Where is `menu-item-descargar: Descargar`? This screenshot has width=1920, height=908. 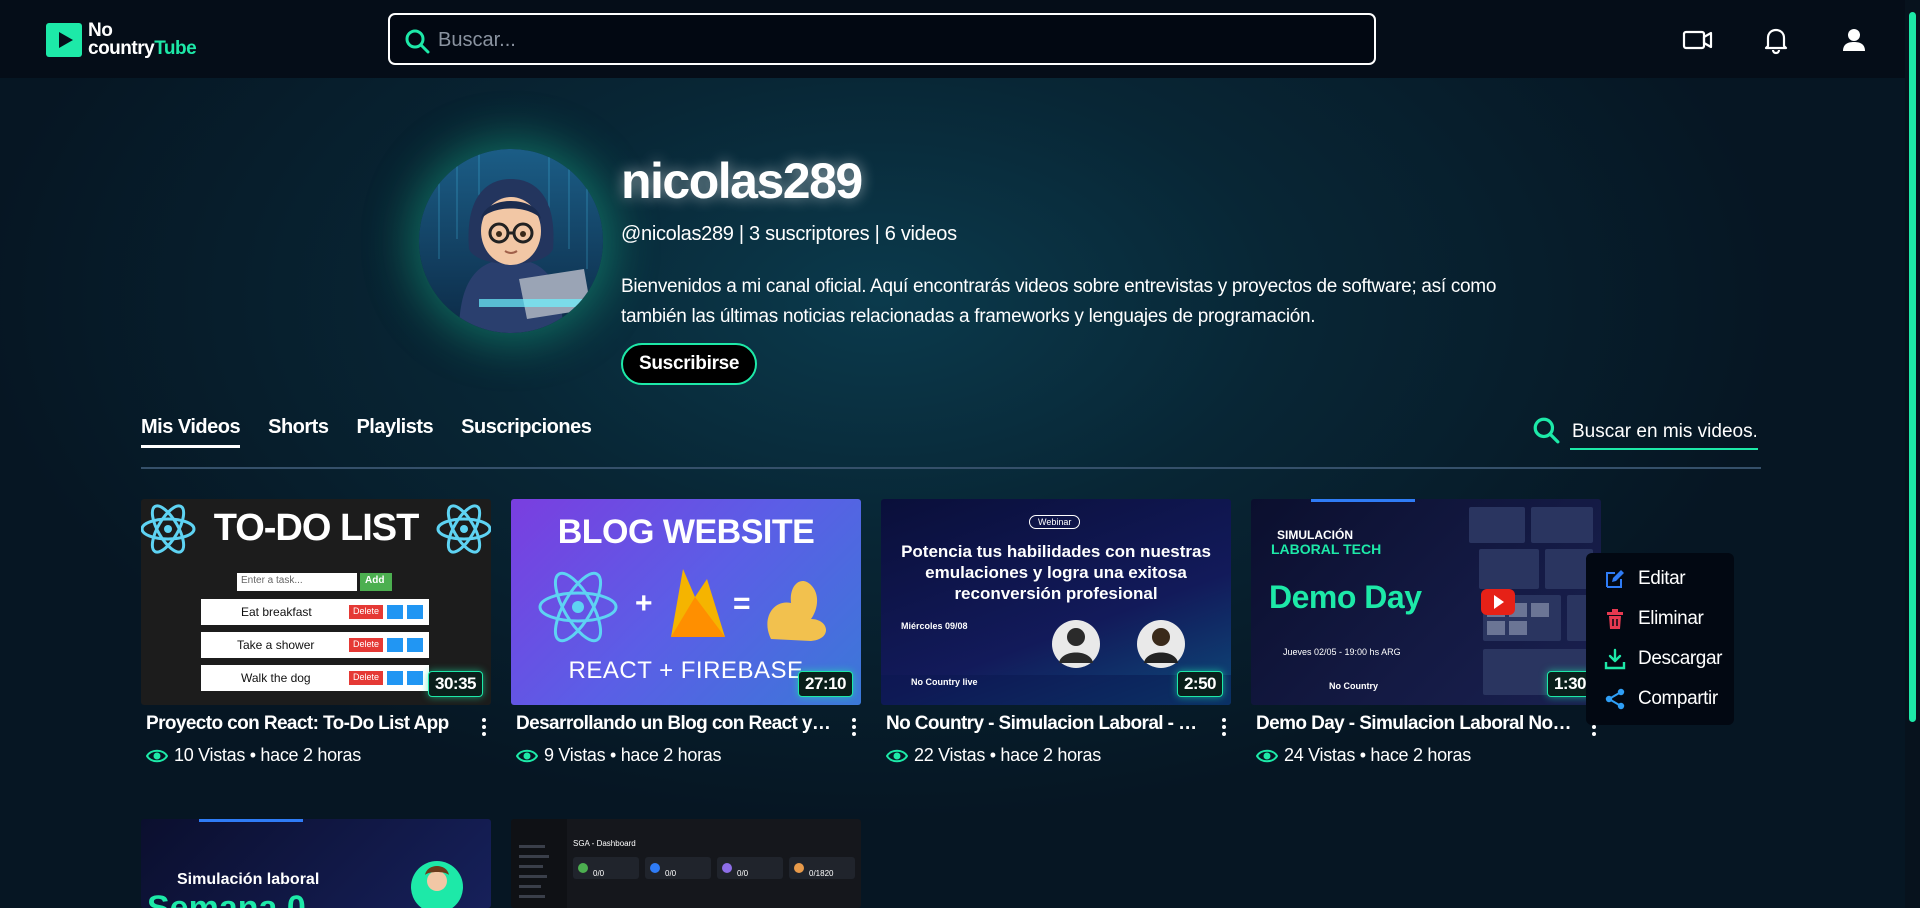 menu-item-descargar: Descargar is located at coordinates (1660, 659).